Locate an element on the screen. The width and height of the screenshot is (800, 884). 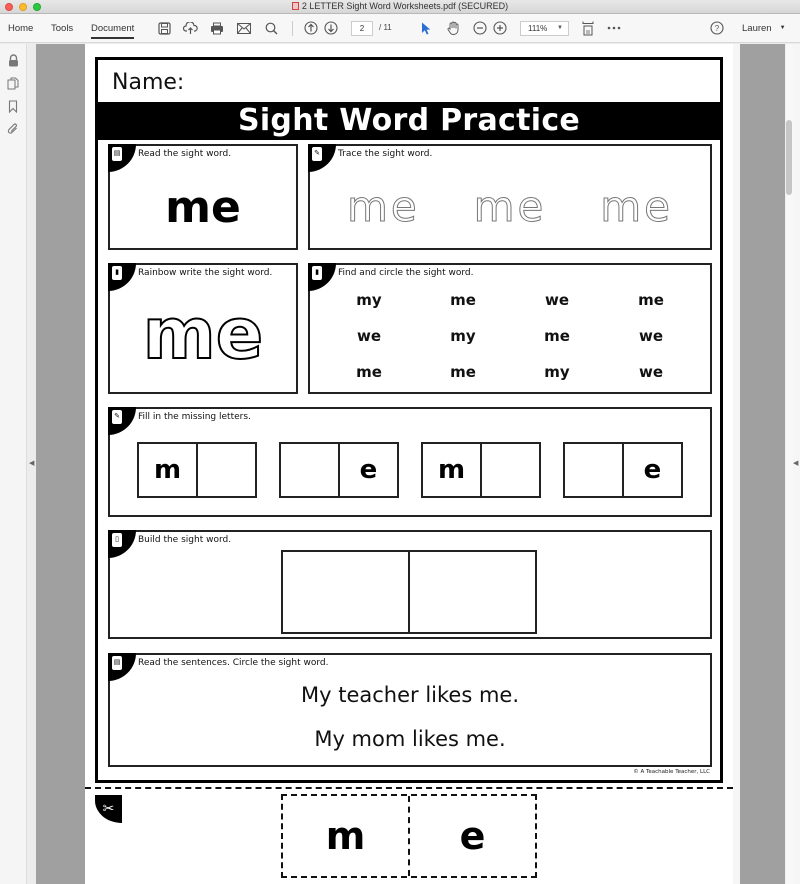
letter-cutouts: m e is located at coordinates (409, 836).